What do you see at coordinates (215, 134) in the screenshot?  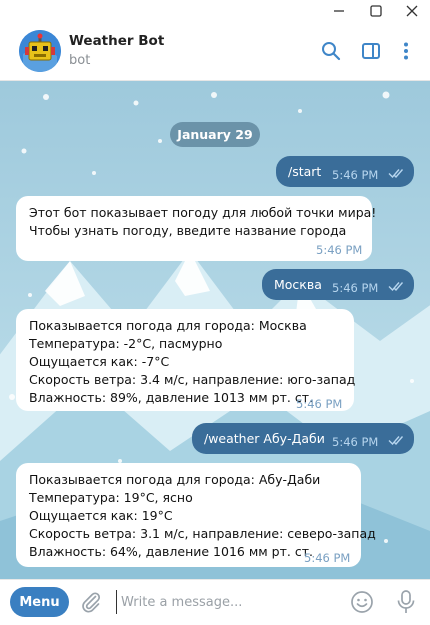 I see `date-separator: January 29` at bounding box center [215, 134].